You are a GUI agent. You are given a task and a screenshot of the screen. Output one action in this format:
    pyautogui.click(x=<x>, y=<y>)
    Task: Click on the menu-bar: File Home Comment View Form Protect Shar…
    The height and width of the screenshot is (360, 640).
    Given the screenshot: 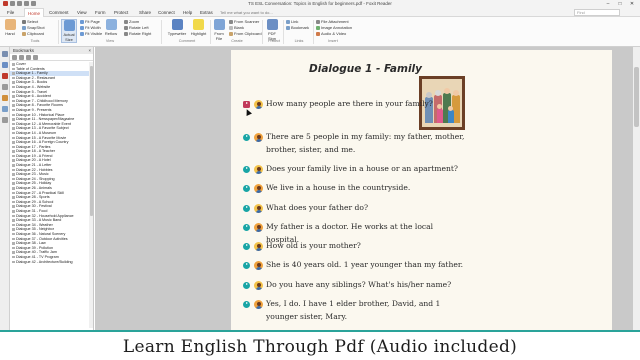 What is the action you would take?
    pyautogui.click(x=320, y=12)
    